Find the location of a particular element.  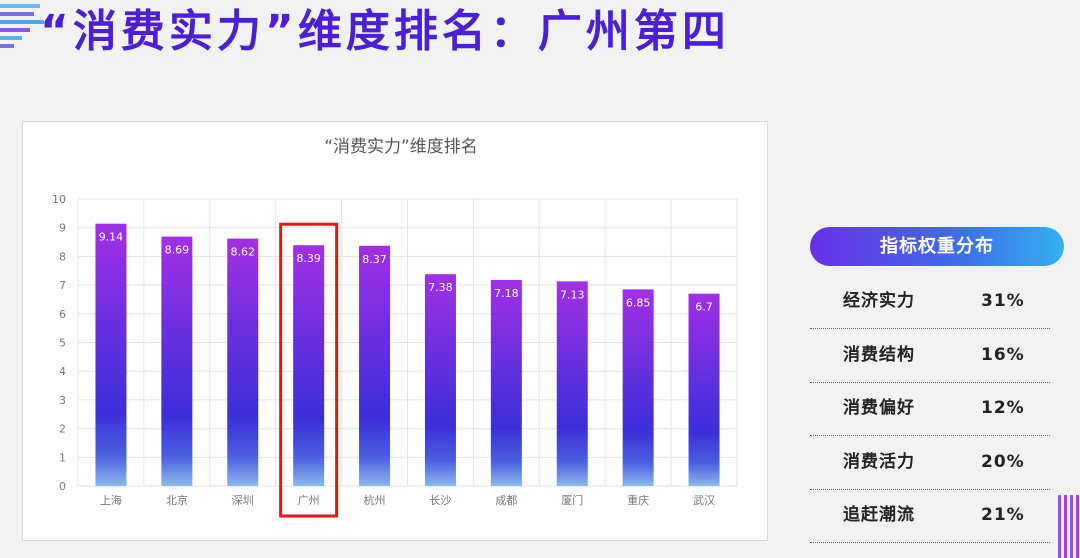

y-tick-label: 6 is located at coordinates (62, 314).